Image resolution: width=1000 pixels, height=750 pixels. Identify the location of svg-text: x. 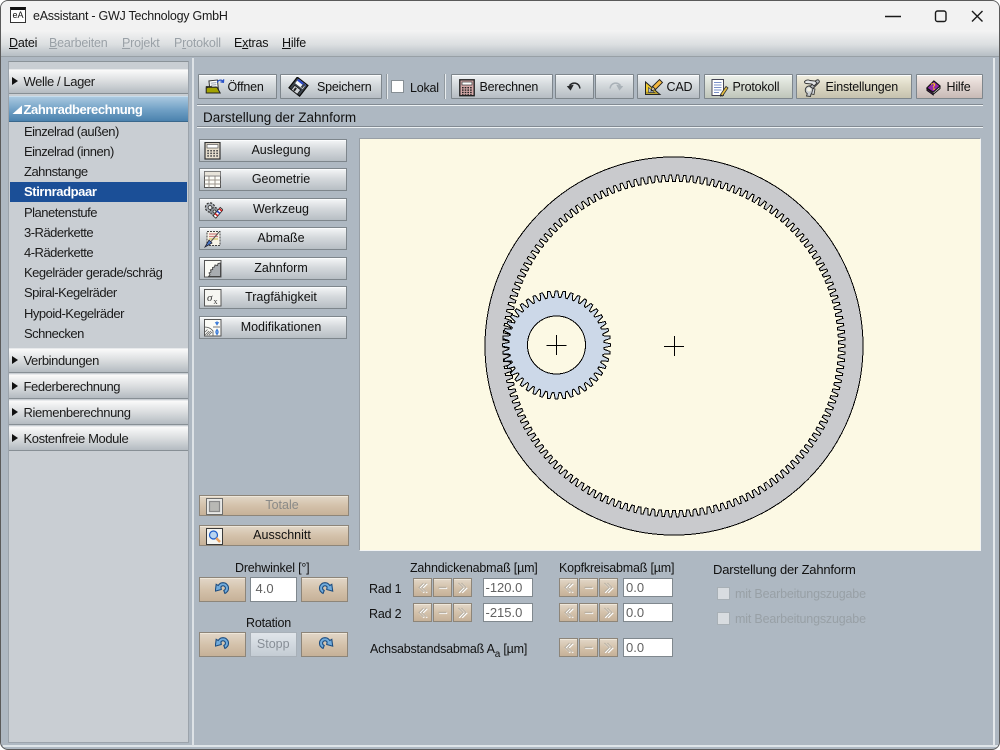
(216, 301).